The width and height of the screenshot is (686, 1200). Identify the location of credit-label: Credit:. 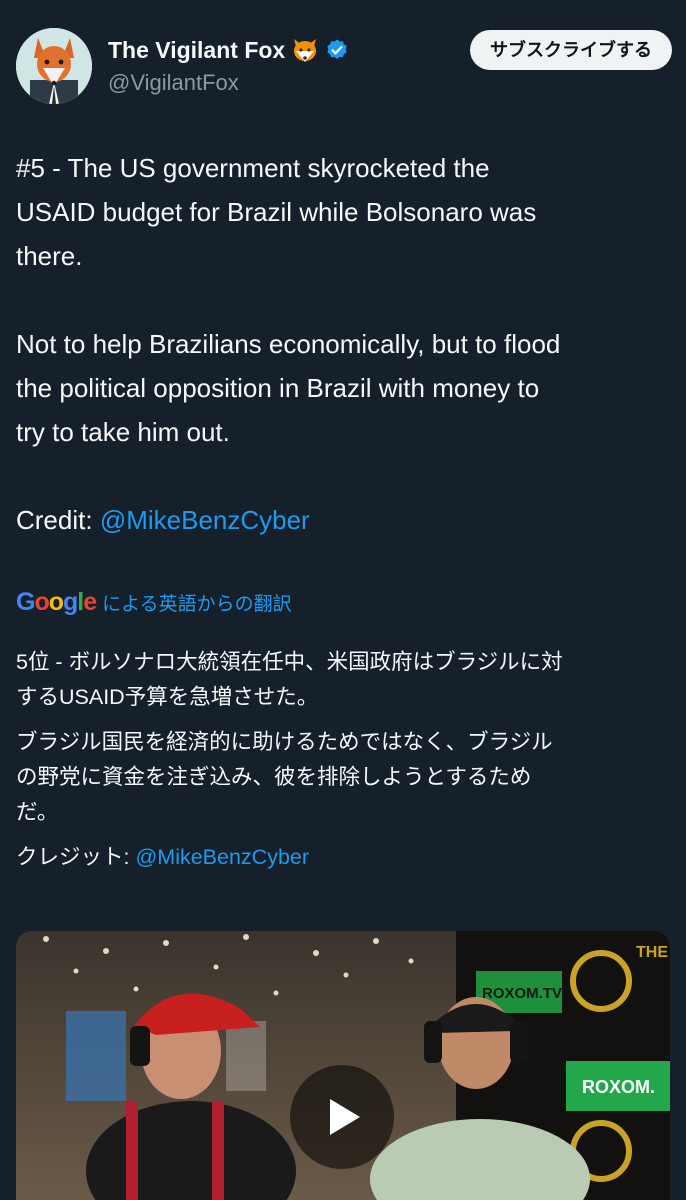
(58, 520).